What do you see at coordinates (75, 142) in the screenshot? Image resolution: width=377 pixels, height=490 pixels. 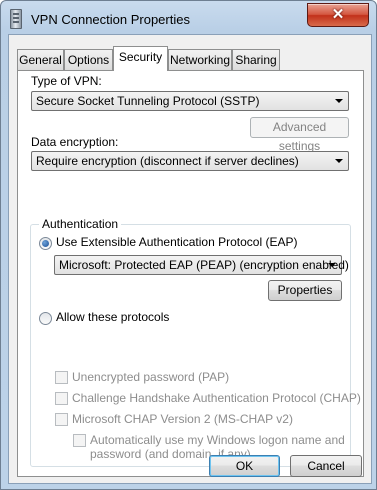 I see `data-encryption-label: Data encryption:` at bounding box center [75, 142].